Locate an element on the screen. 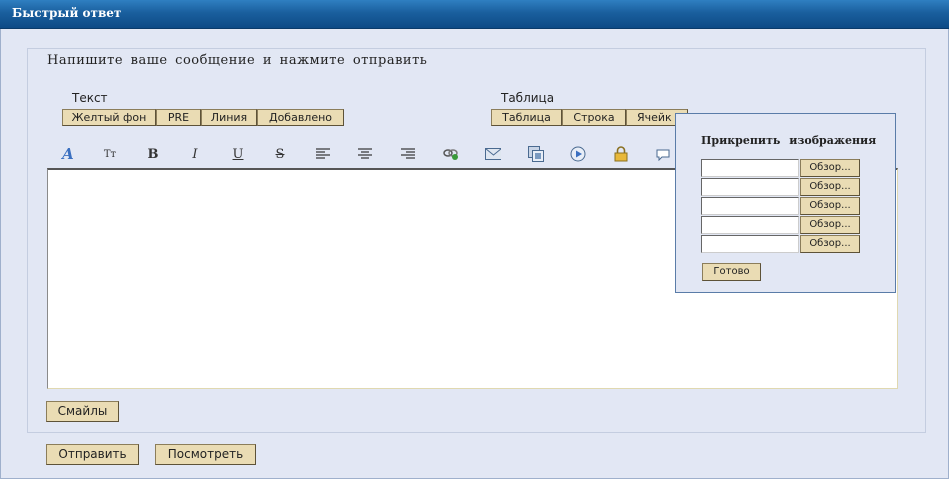 The height and width of the screenshot is (479, 949). media-icon is located at coordinates (578, 154).